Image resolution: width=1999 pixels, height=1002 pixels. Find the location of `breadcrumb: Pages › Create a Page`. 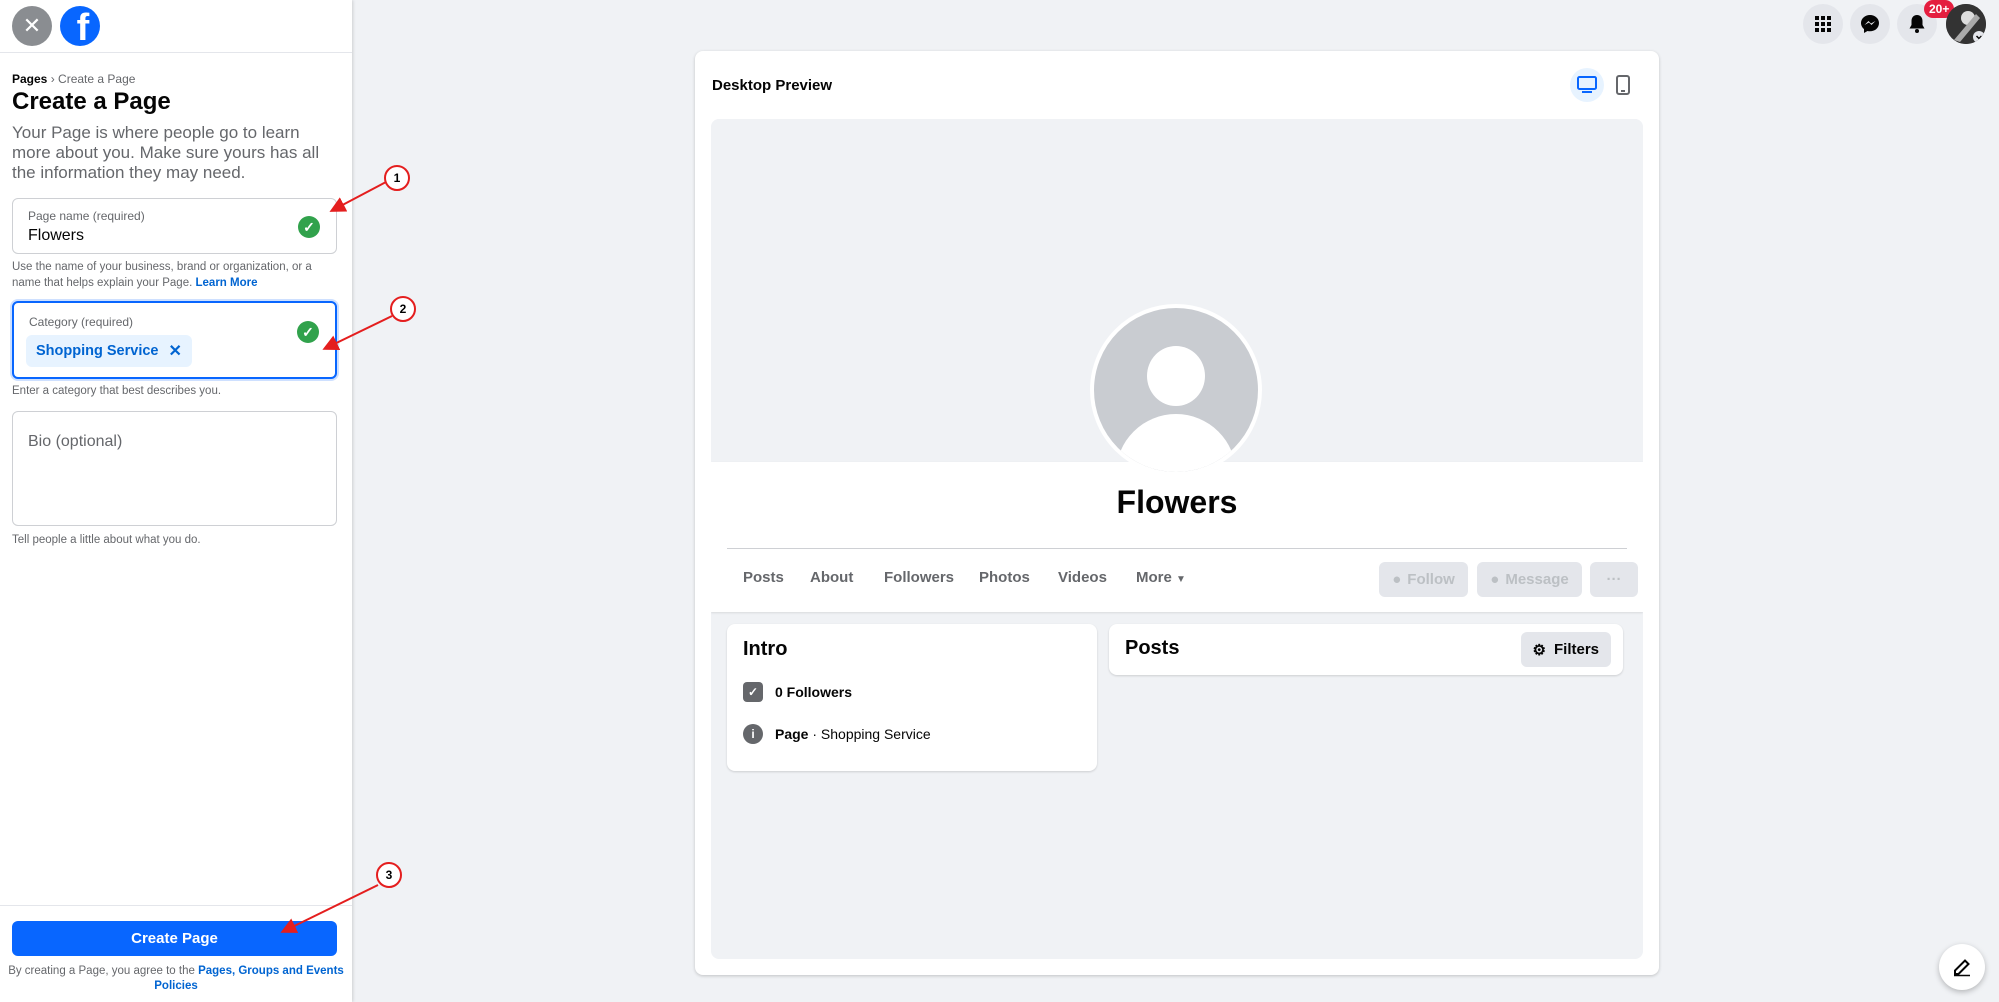

breadcrumb: Pages › Create a Page is located at coordinates (74, 79).